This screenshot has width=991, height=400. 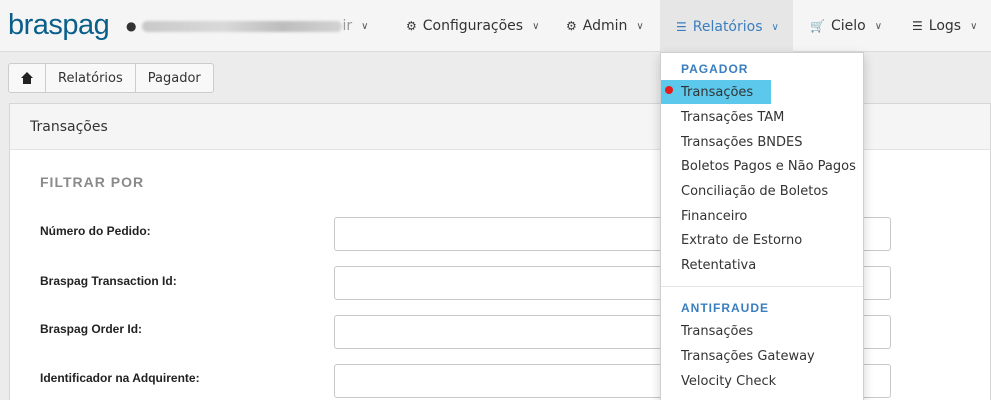 What do you see at coordinates (120, 378) in the screenshot?
I see `acquirer-id-label: Identificador na Adquirente:` at bounding box center [120, 378].